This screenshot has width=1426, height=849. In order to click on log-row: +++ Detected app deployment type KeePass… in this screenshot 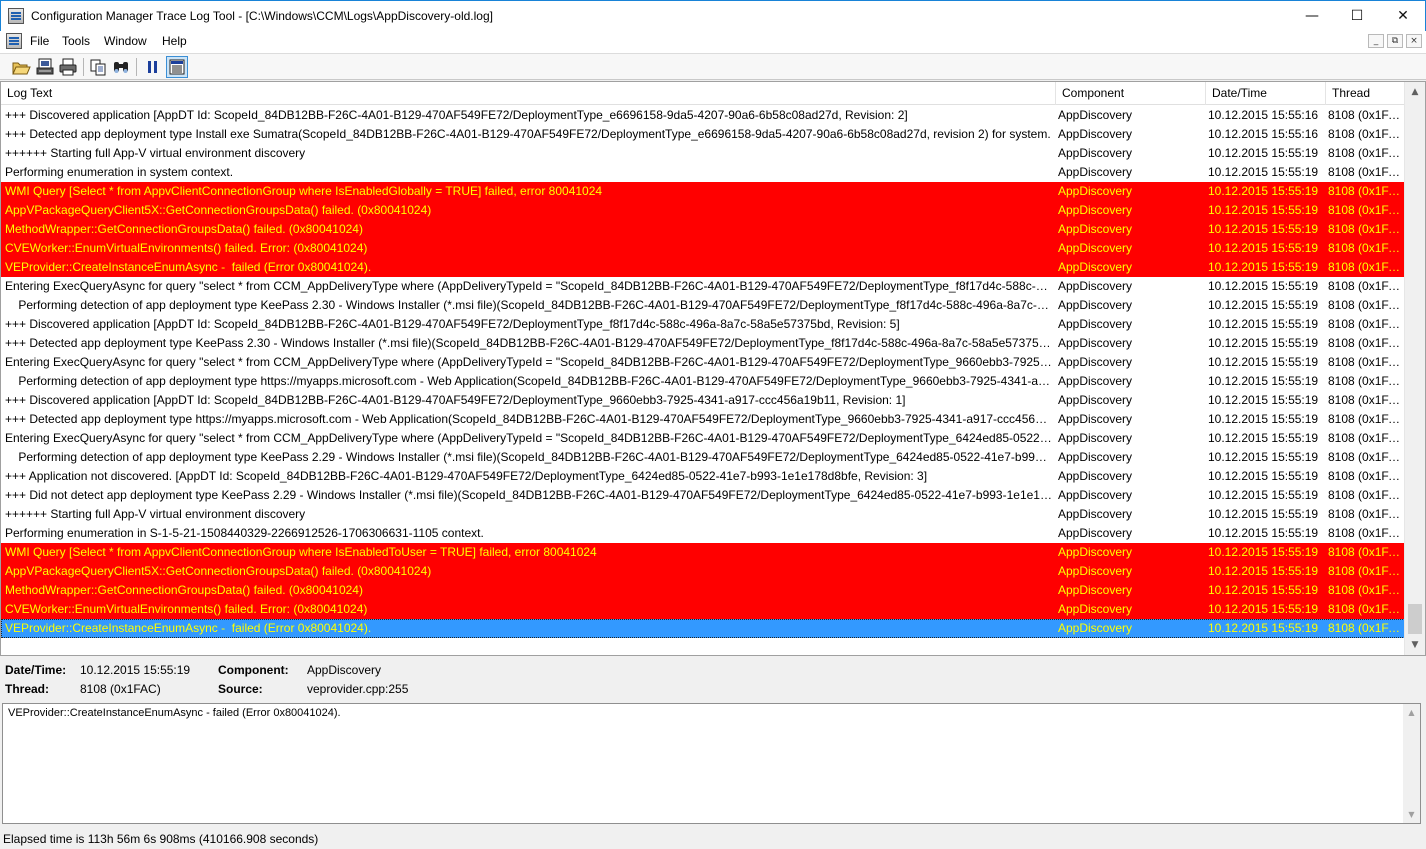, I will do `click(703, 343)`.